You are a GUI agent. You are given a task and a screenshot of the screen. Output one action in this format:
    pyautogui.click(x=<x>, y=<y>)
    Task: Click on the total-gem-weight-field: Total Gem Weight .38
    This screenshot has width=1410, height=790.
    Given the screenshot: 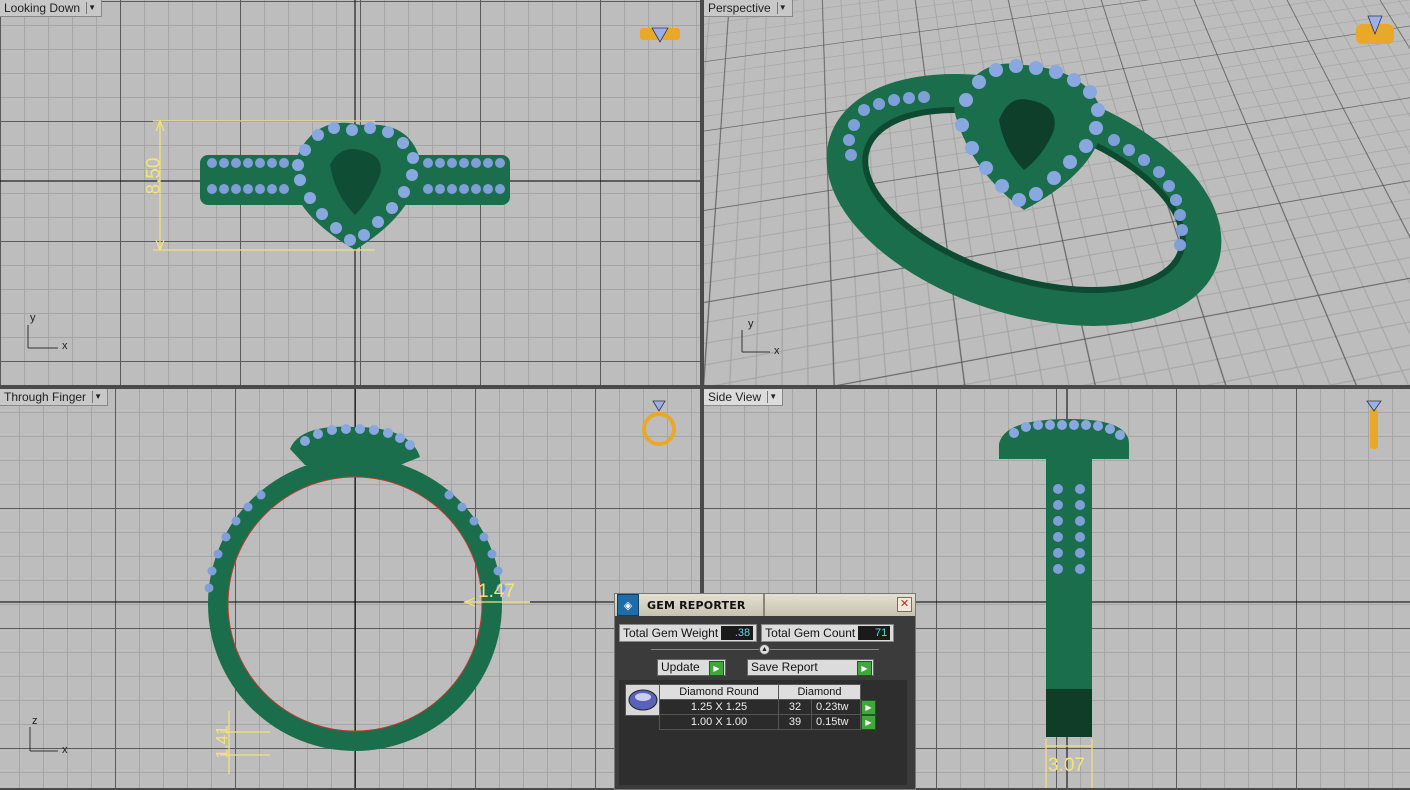 What is the action you would take?
    pyautogui.click(x=688, y=633)
    